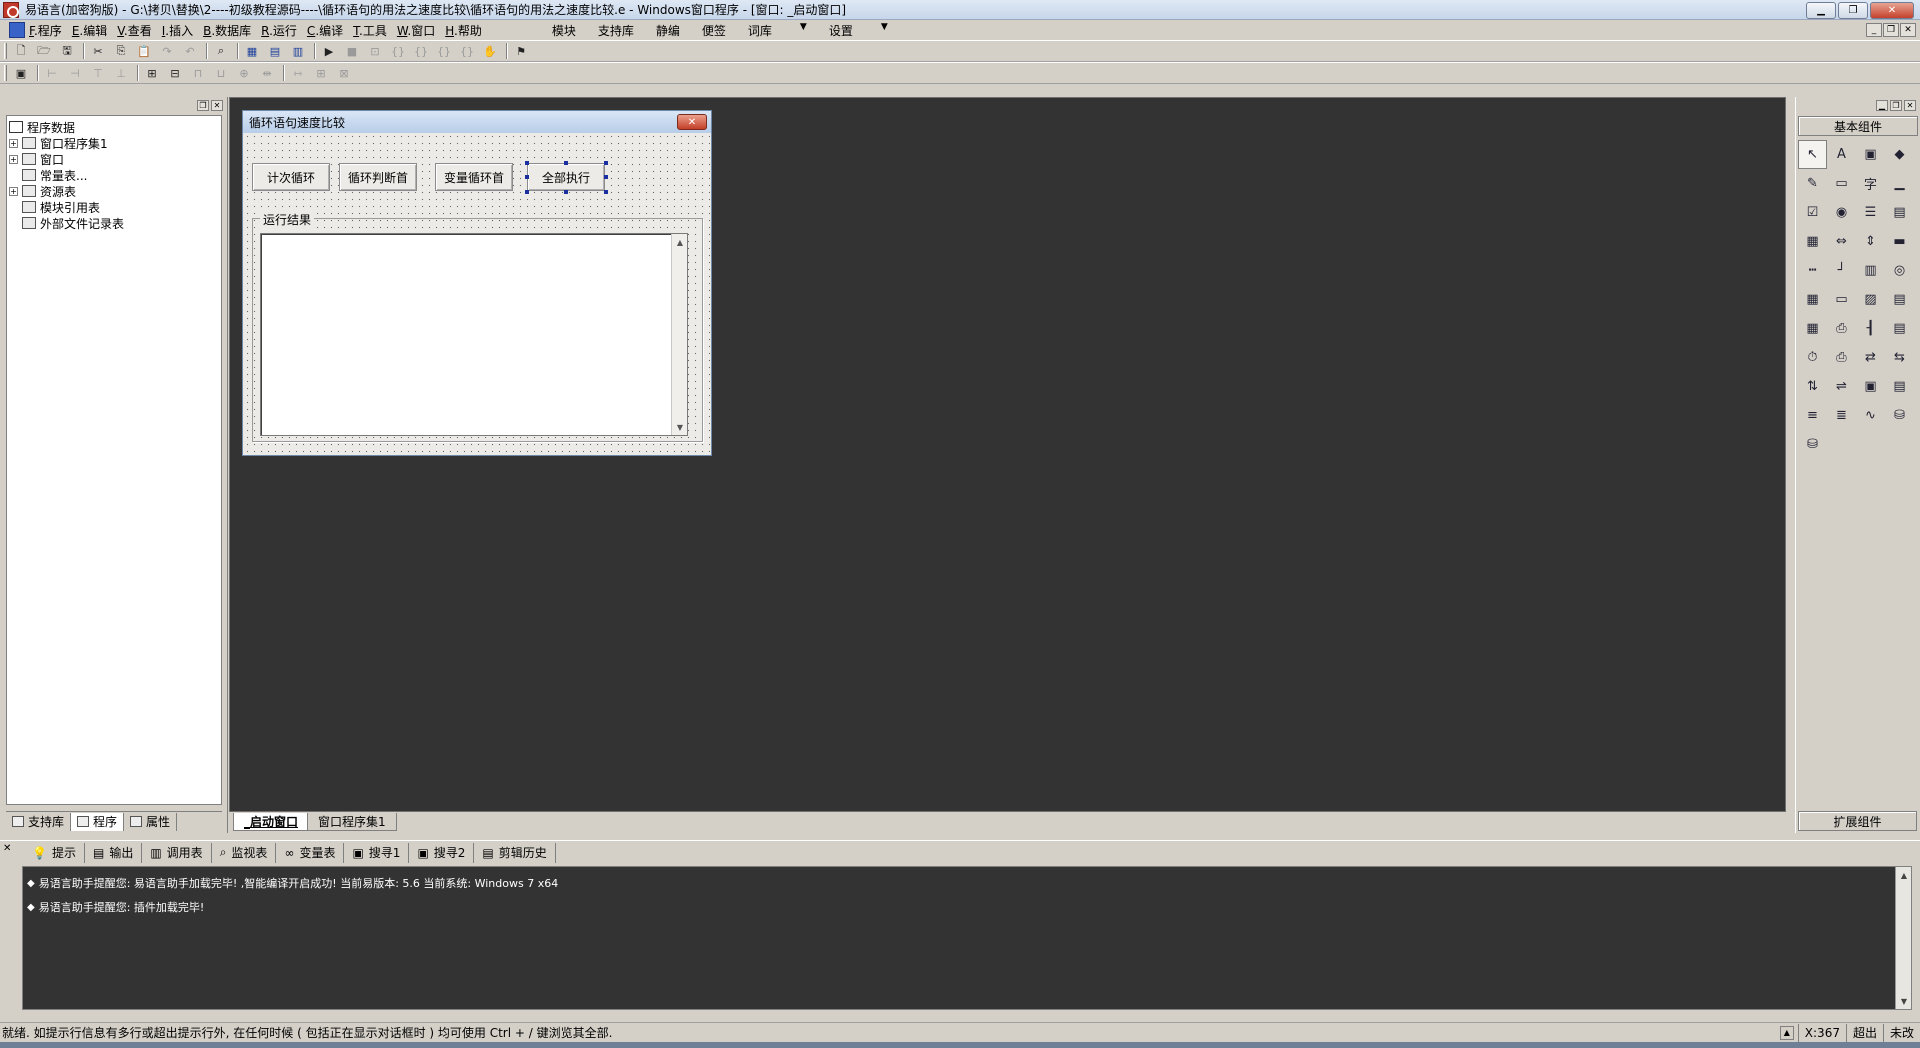  Describe the element at coordinates (152, 73) in the screenshot. I see `center-h-icon: ⊞` at that location.